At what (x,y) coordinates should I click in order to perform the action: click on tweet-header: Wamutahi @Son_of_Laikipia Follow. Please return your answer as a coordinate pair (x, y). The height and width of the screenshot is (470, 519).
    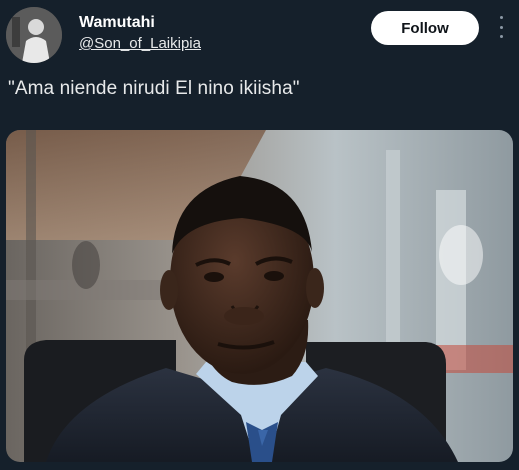
    Looking at the image, I should click on (259, 32).